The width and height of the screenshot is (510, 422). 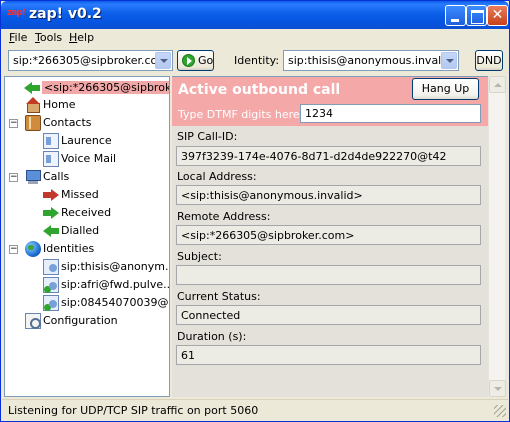 What do you see at coordinates (51, 267) in the screenshot?
I see `identity-icon` at bounding box center [51, 267].